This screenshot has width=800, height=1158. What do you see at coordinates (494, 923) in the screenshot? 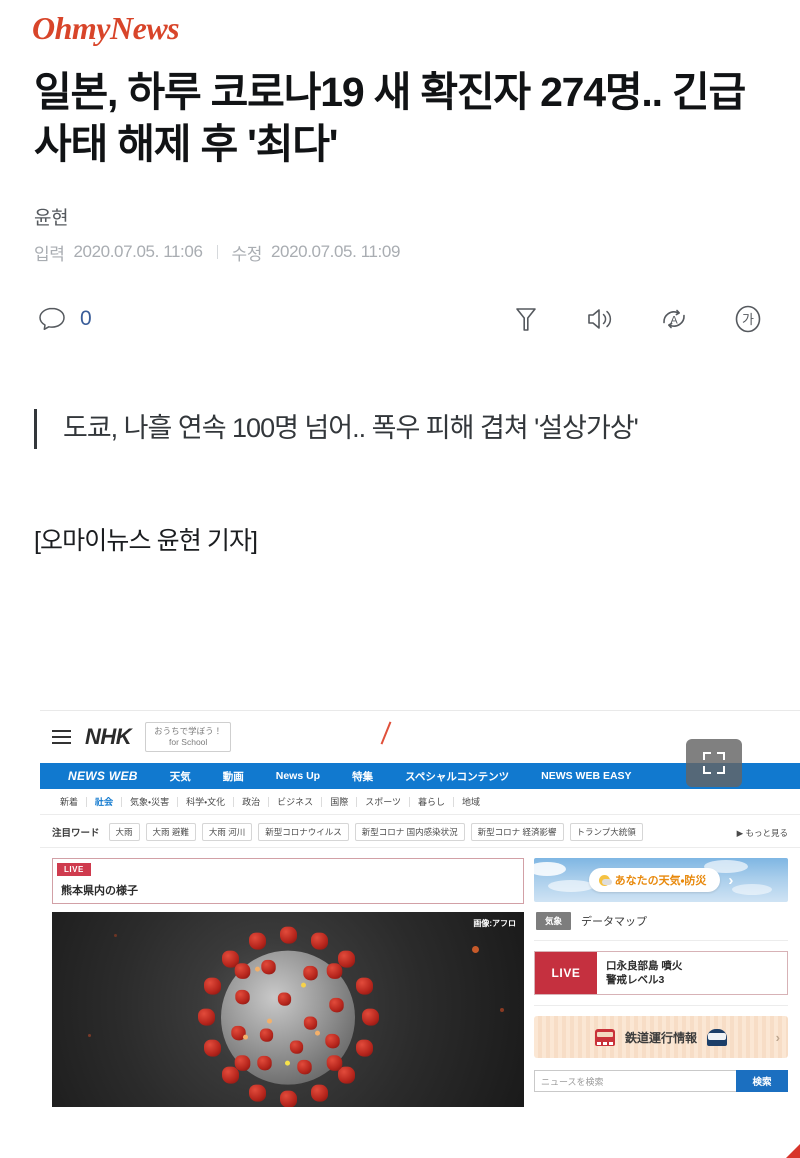
I see `photo-credit: 画像:アフロ` at bounding box center [494, 923].